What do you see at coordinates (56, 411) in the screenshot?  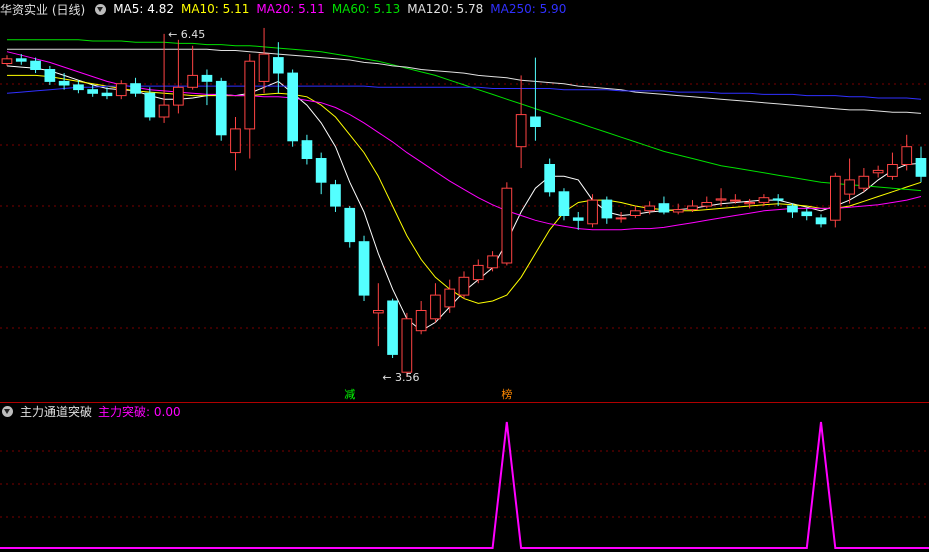 I see `indicator-title: 主力通道突破` at bounding box center [56, 411].